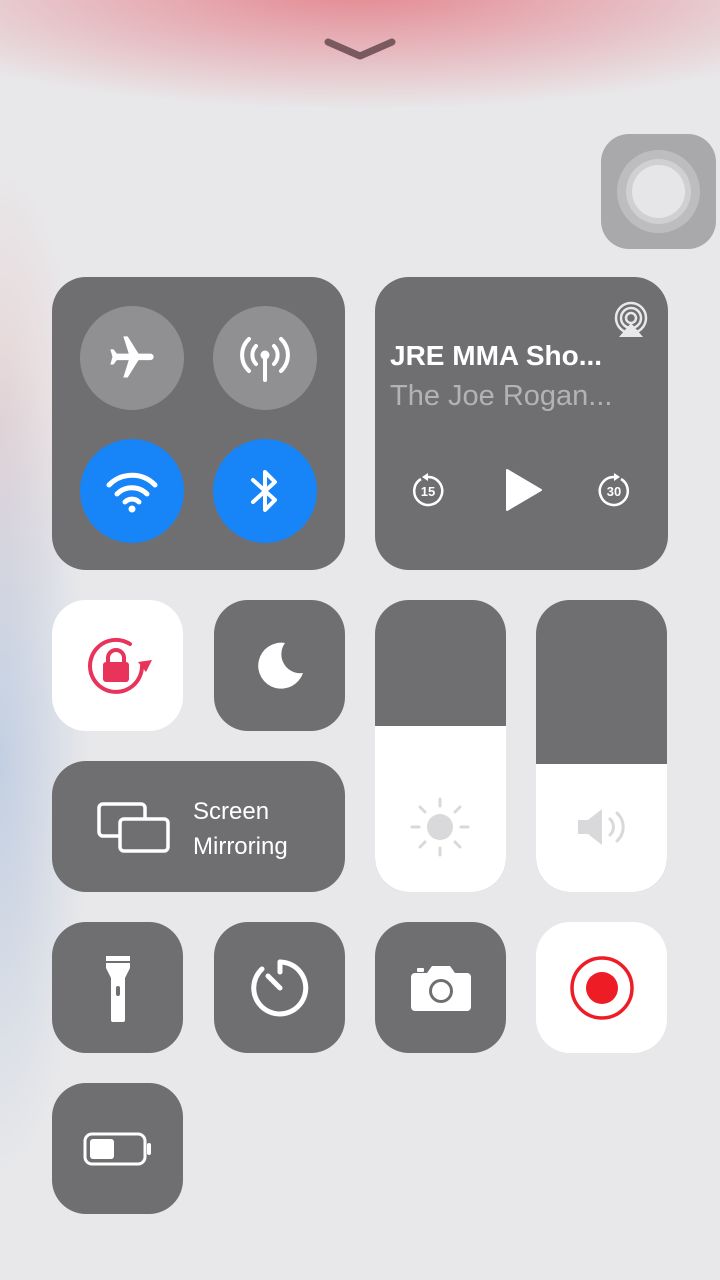  I want to click on timer-button, so click(279, 987).